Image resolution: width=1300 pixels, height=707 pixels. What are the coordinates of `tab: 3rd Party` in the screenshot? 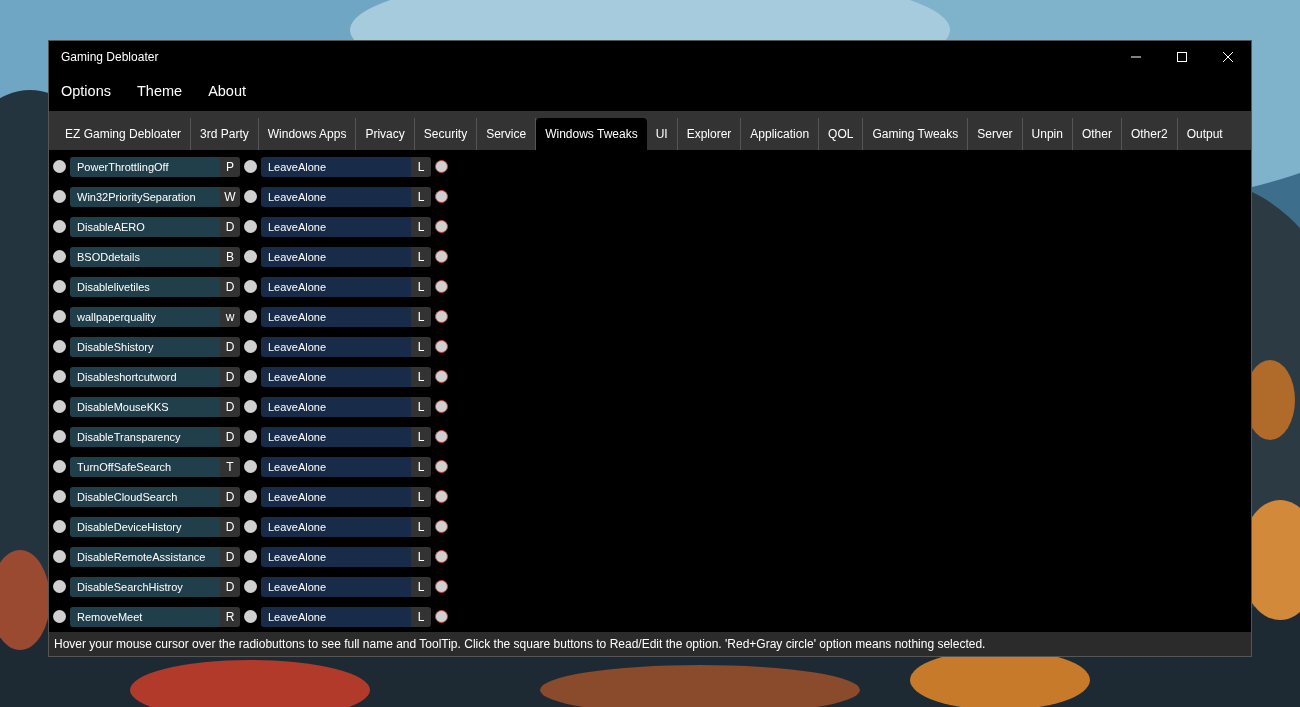 It's located at (225, 133).